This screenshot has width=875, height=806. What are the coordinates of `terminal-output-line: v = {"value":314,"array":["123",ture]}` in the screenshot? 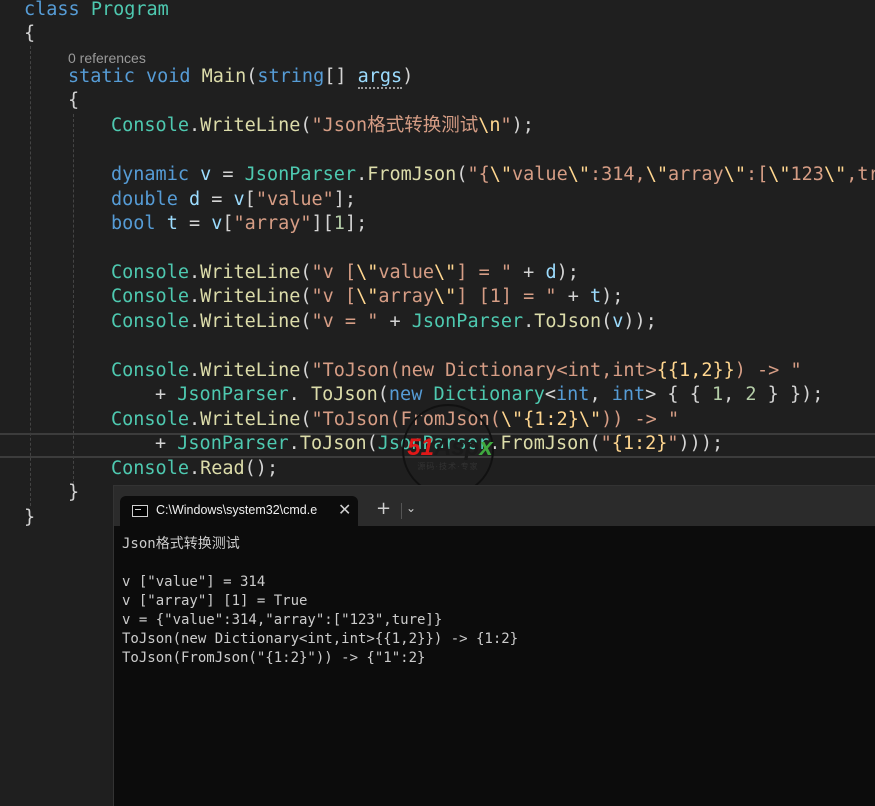 It's located at (282, 620).